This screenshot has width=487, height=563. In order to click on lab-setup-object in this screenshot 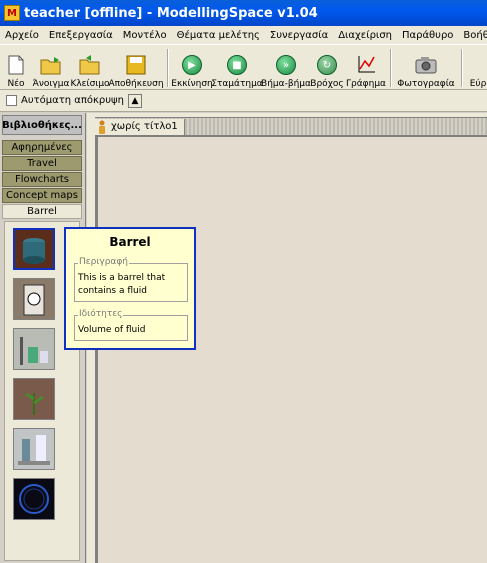, I will do `click(34, 349)`.